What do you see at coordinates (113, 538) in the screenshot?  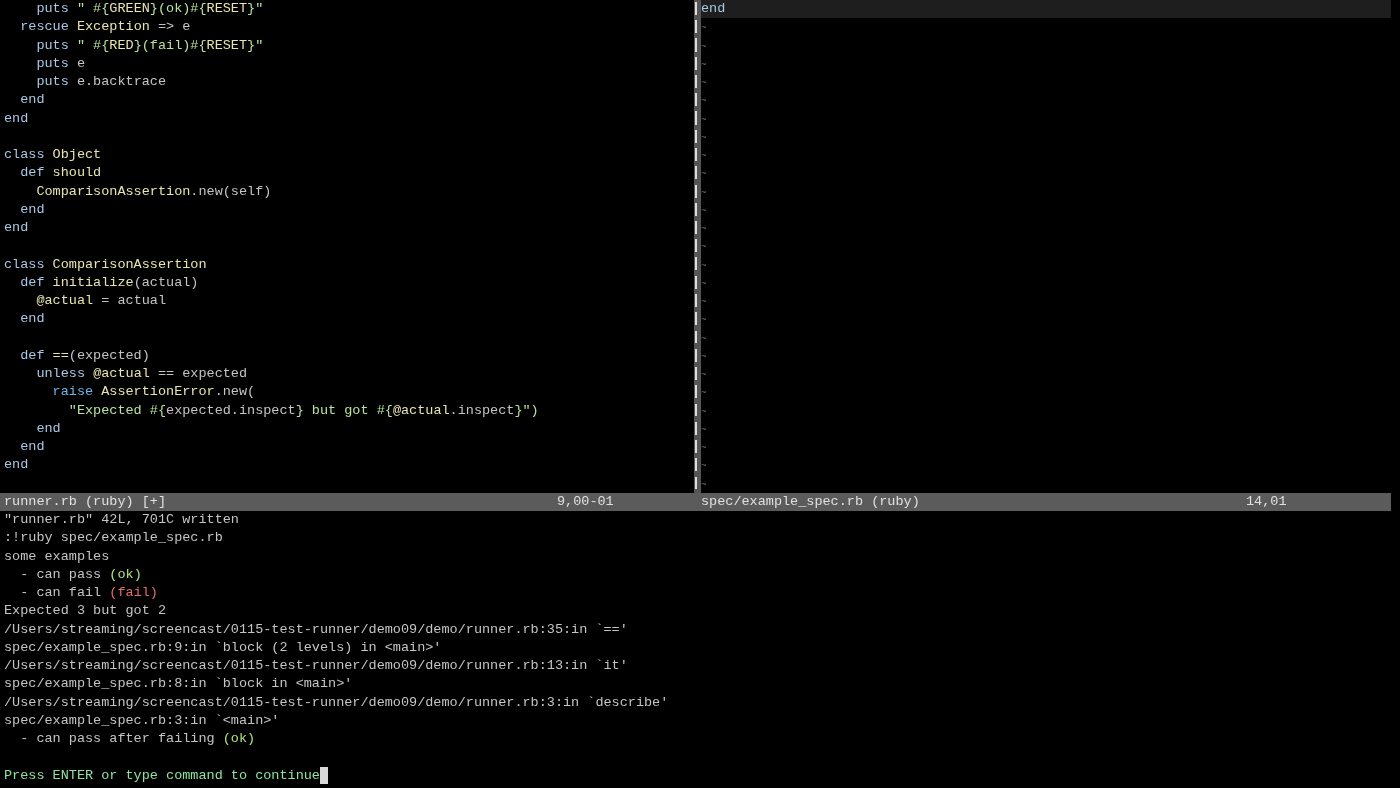 I see `output-line: :!ruby spec/example_spec.rb` at bounding box center [113, 538].